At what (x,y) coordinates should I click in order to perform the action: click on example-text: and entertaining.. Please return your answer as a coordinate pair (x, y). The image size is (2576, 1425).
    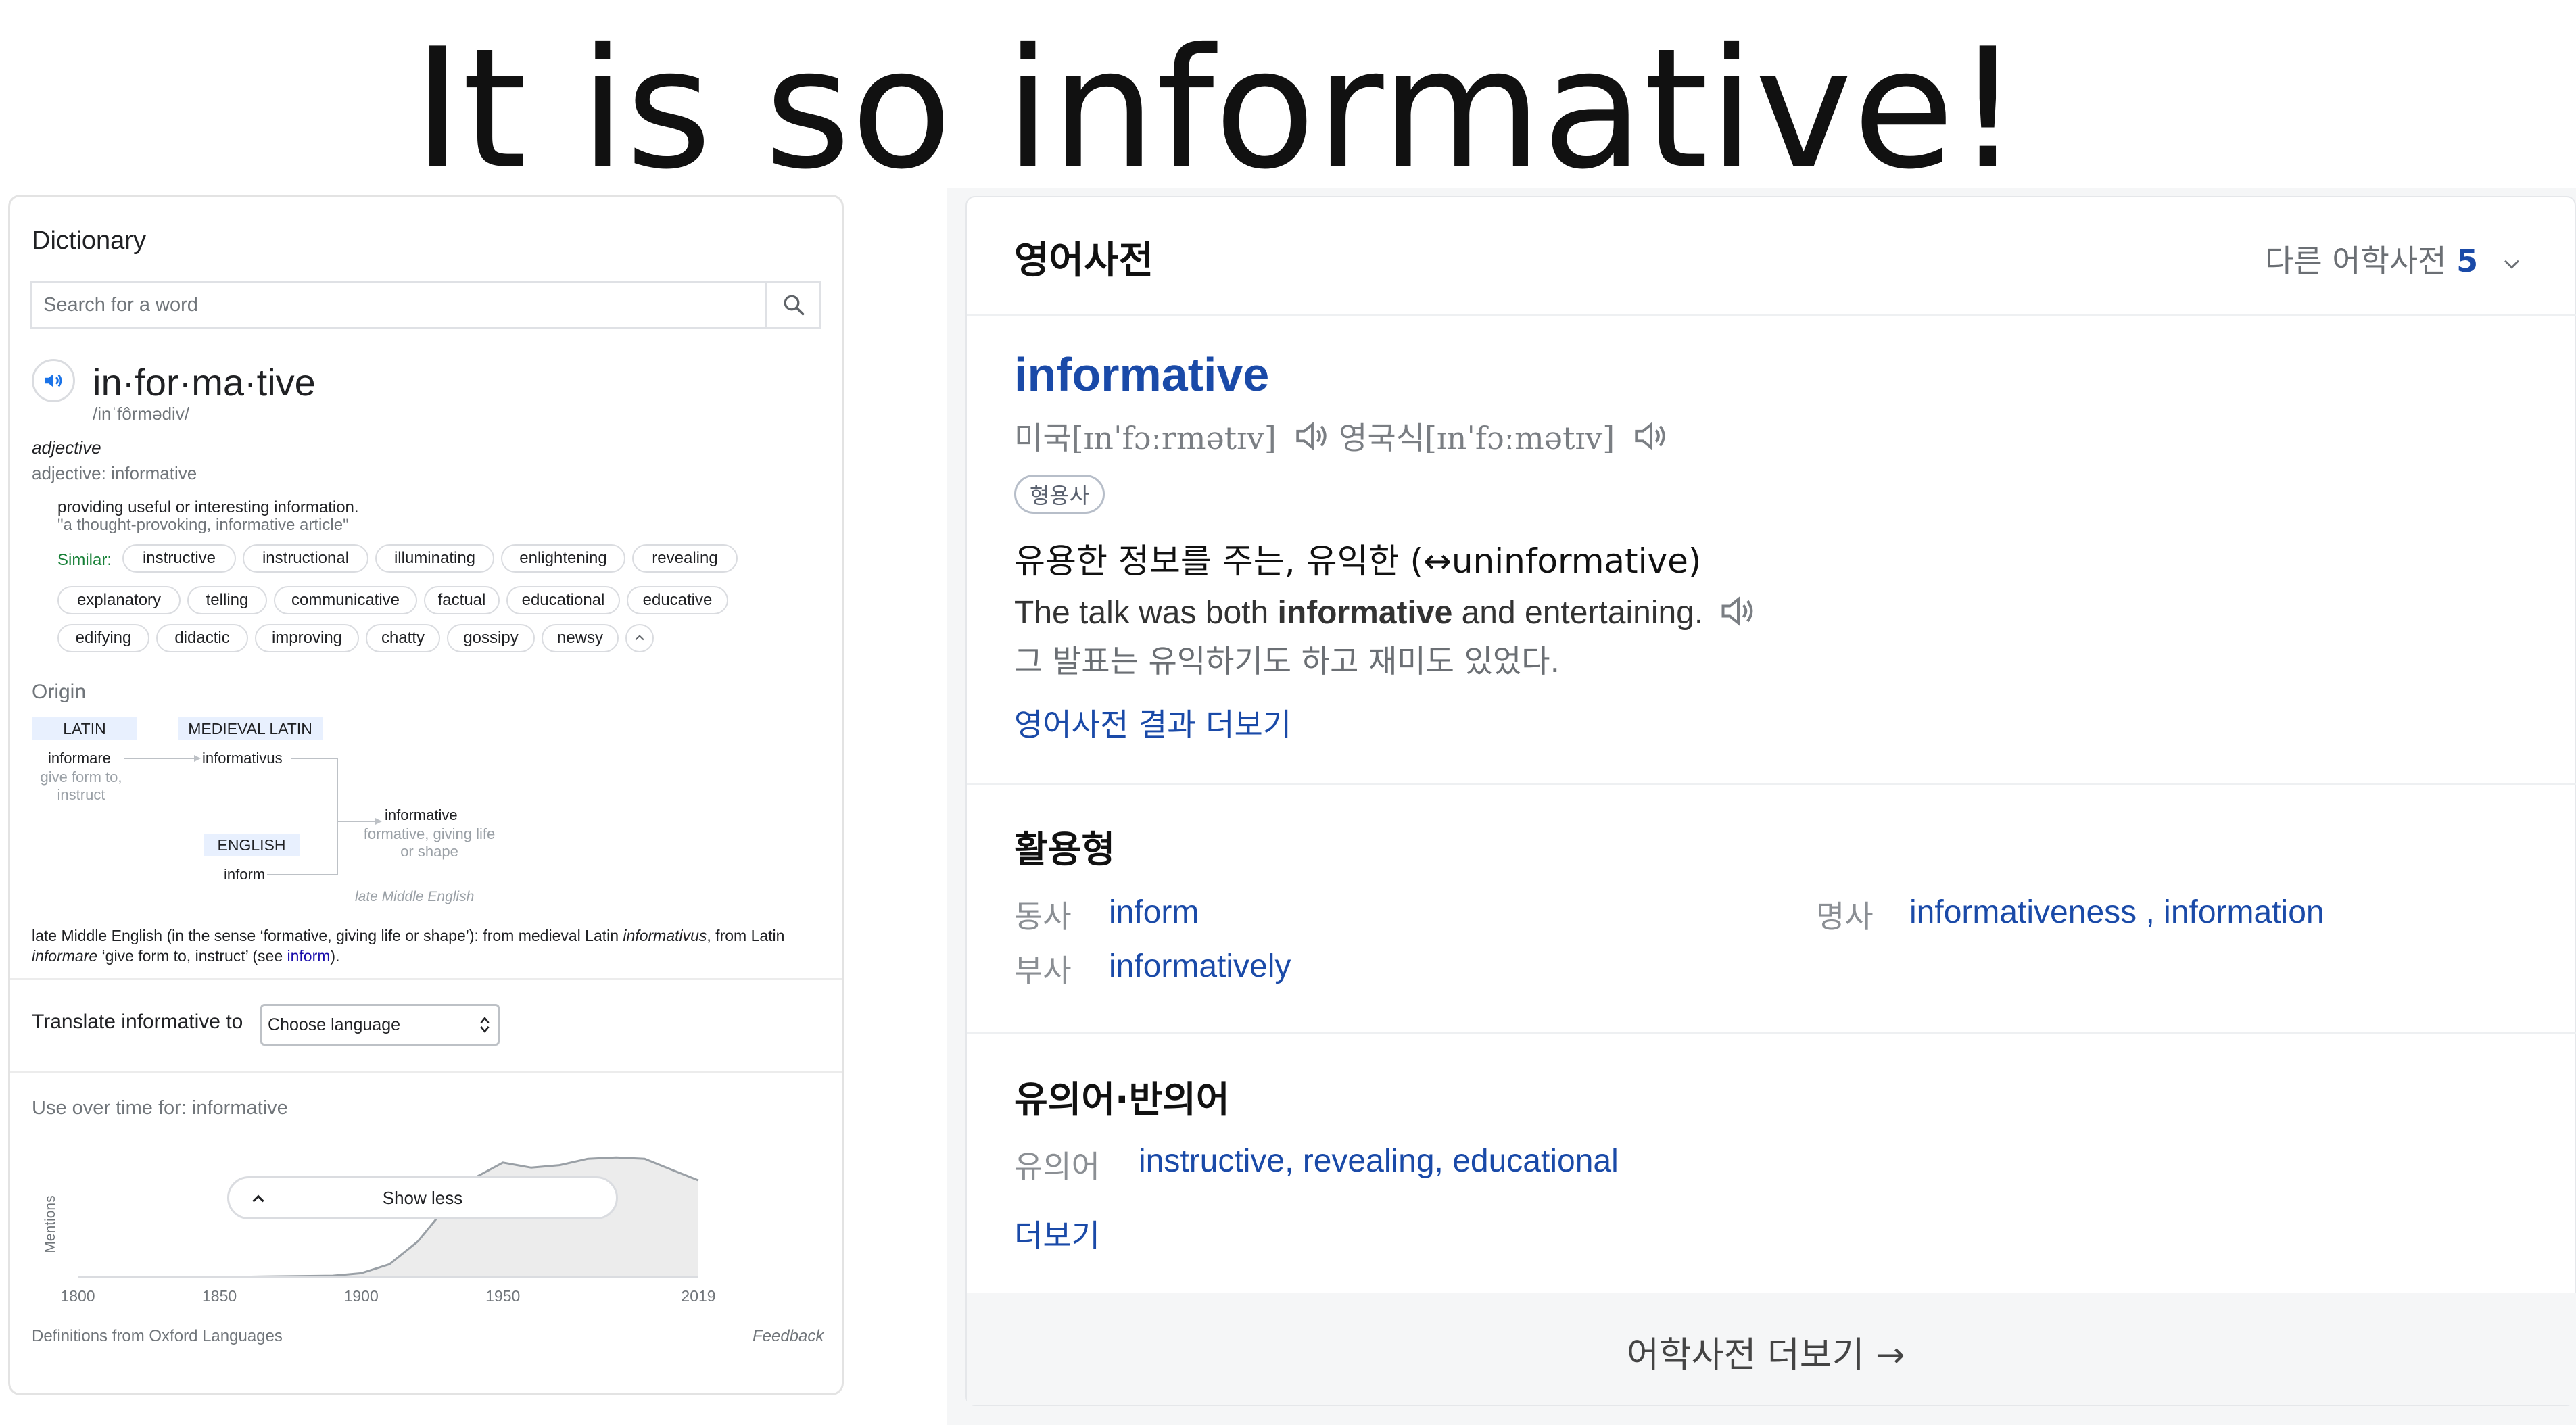
    Looking at the image, I should click on (1578, 613).